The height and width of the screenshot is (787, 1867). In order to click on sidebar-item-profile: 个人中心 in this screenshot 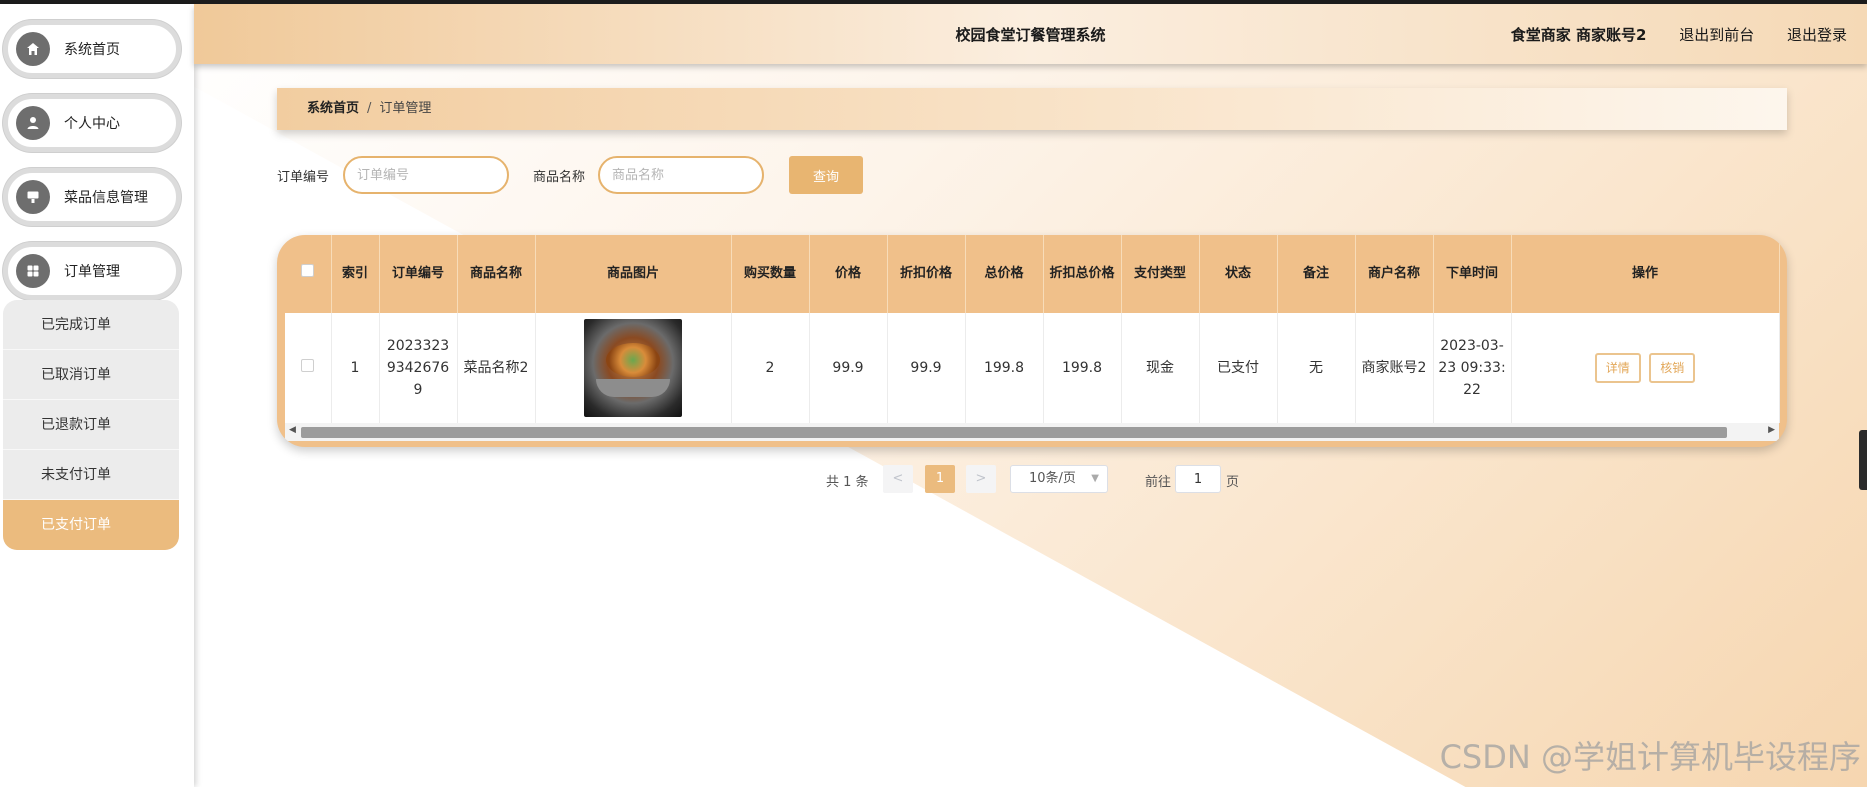, I will do `click(92, 123)`.